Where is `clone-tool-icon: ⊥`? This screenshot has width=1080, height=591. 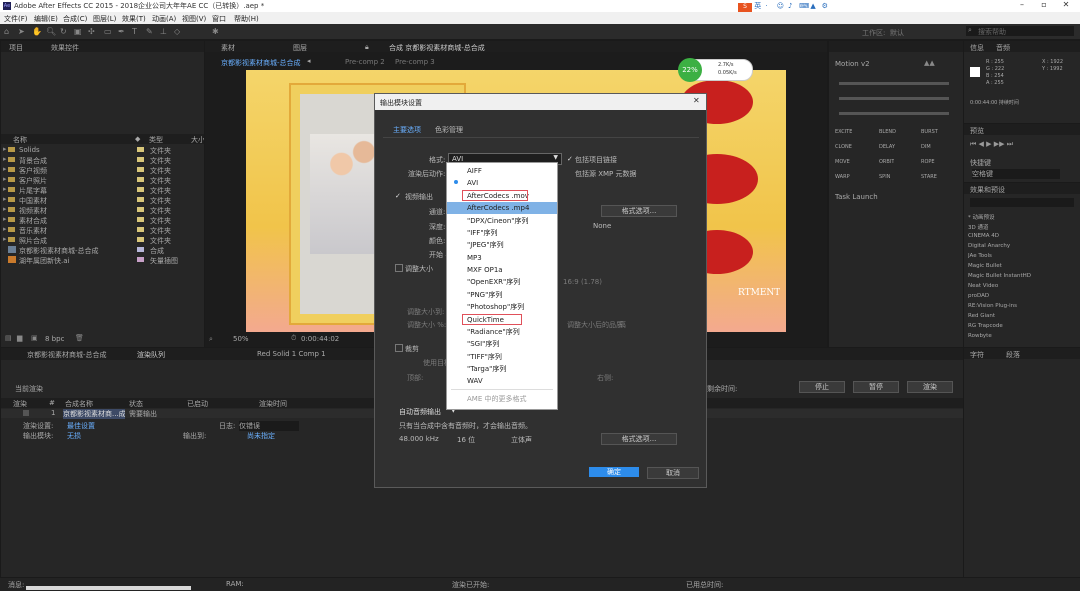
clone-tool-icon: ⊥ is located at coordinates (163, 31).